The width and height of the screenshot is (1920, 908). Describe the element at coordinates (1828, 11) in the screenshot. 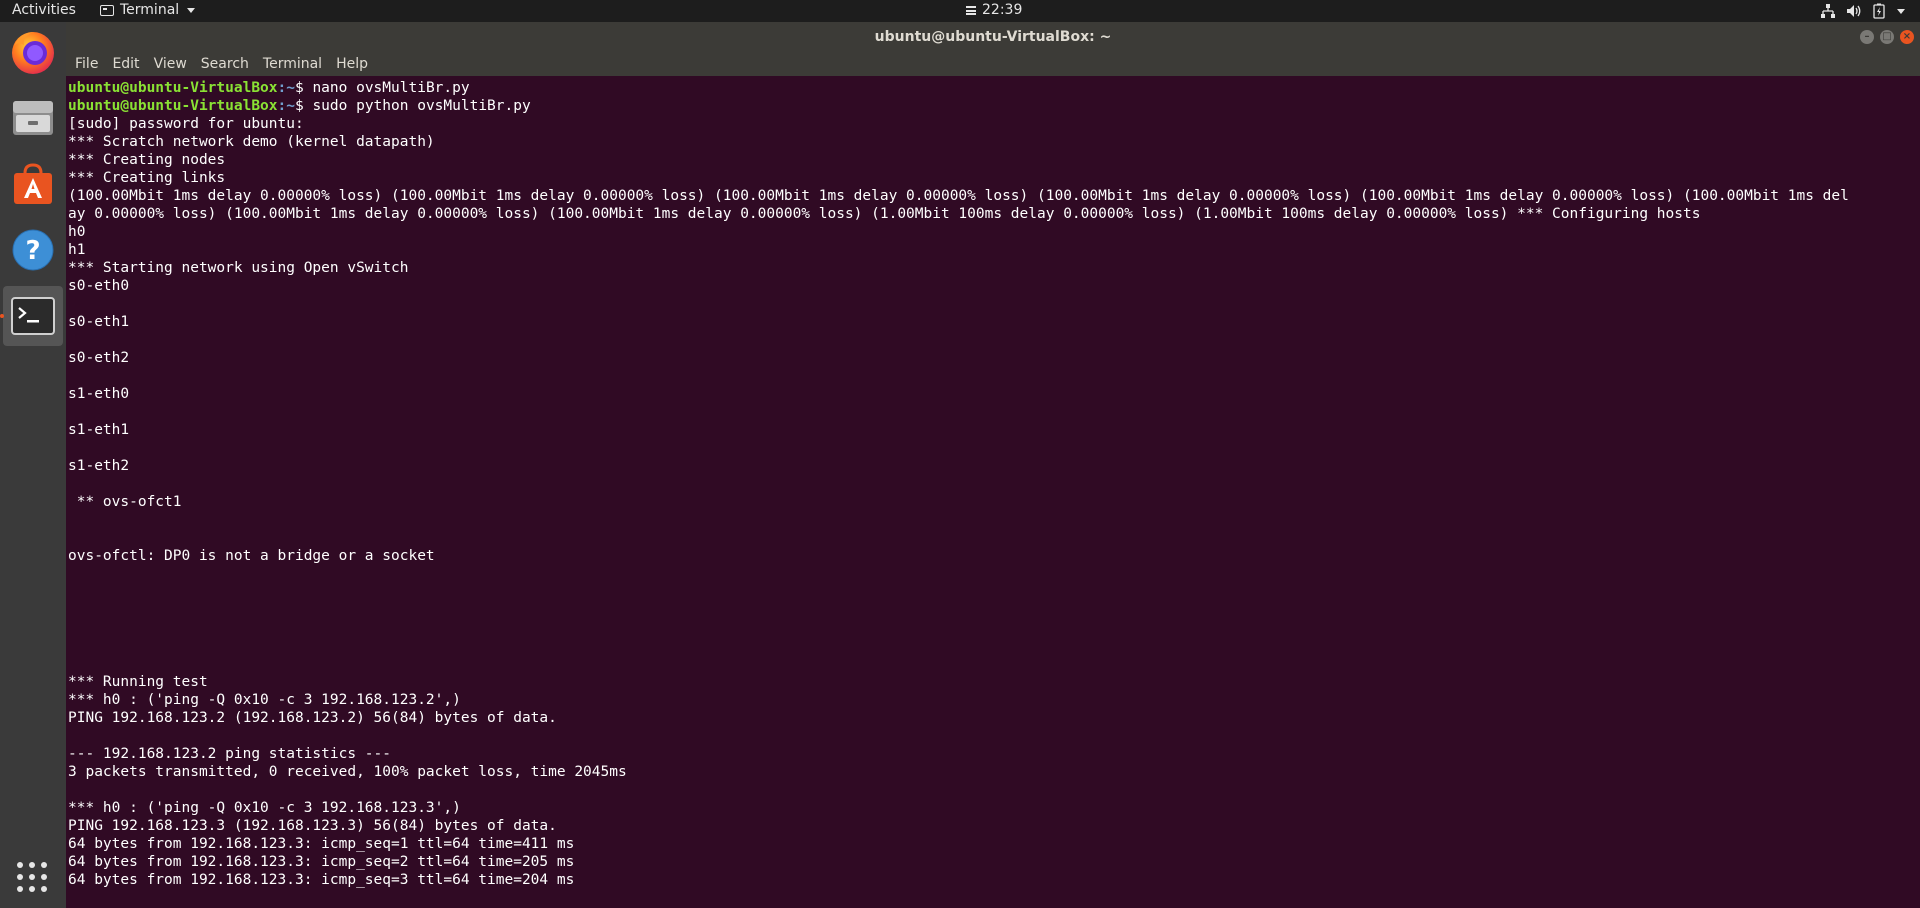

I see `network-icon` at that location.